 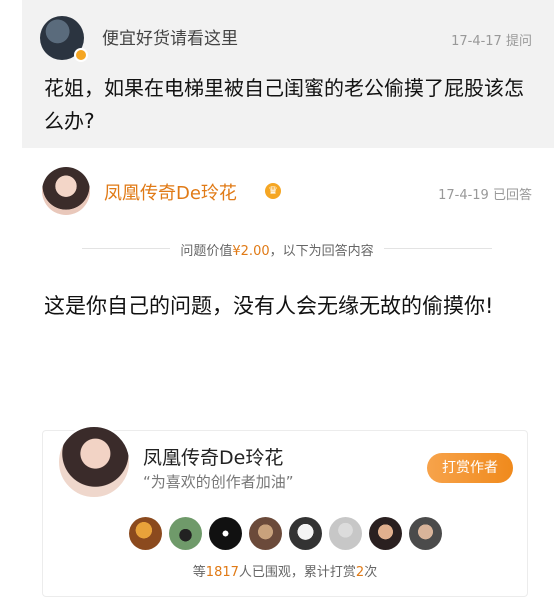 I want to click on author-slogan: “为喜欢的创作者加油”, so click(x=218, y=482).